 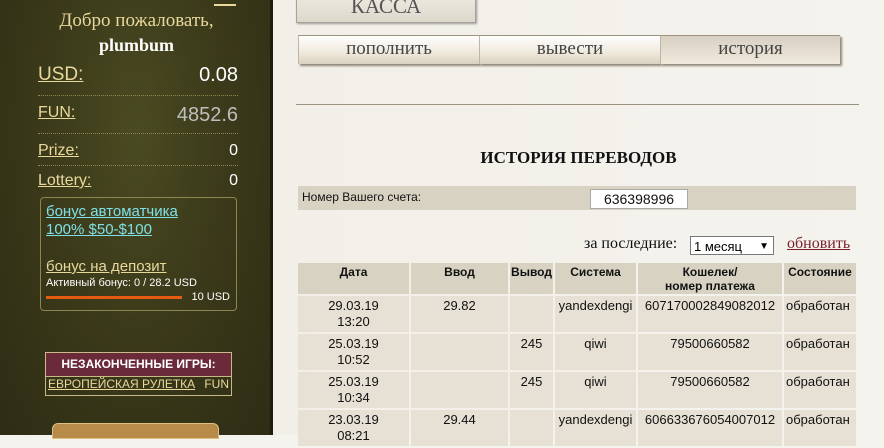 I want to click on bonus-progress-bar, so click(x=114, y=297).